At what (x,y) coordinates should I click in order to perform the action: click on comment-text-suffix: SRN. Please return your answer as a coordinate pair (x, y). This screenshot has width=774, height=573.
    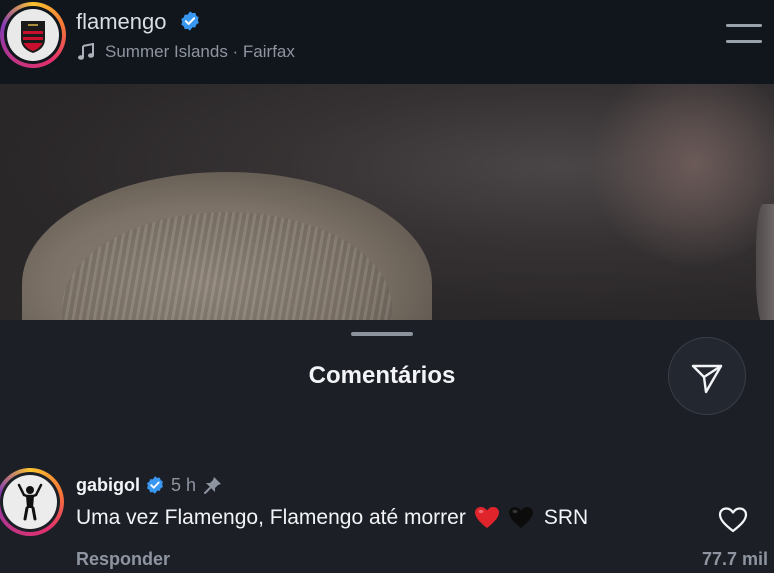
    Looking at the image, I should click on (566, 517).